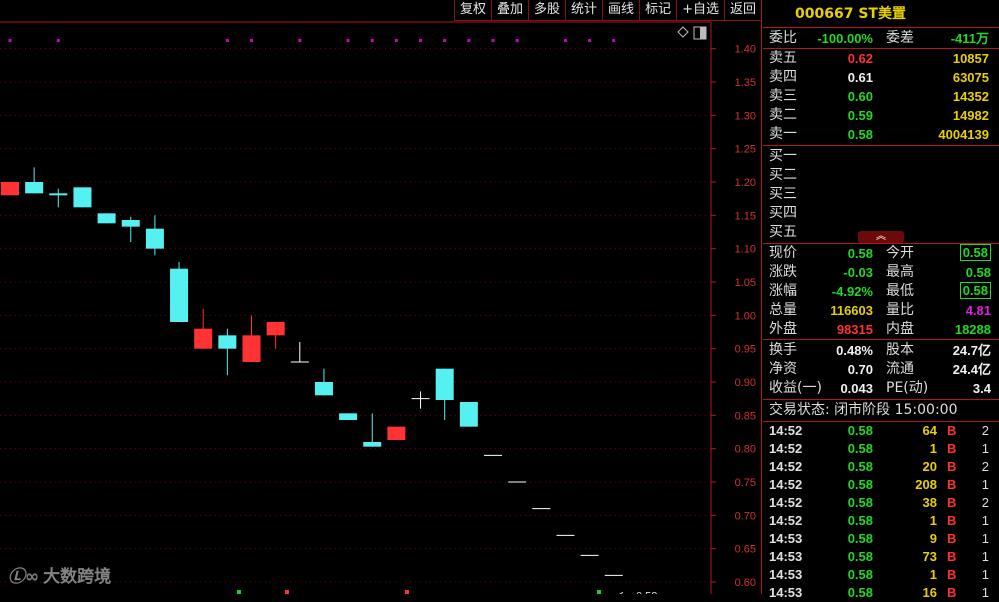 This screenshot has width=999, height=602. I want to click on stat-label: 量比, so click(900, 310).